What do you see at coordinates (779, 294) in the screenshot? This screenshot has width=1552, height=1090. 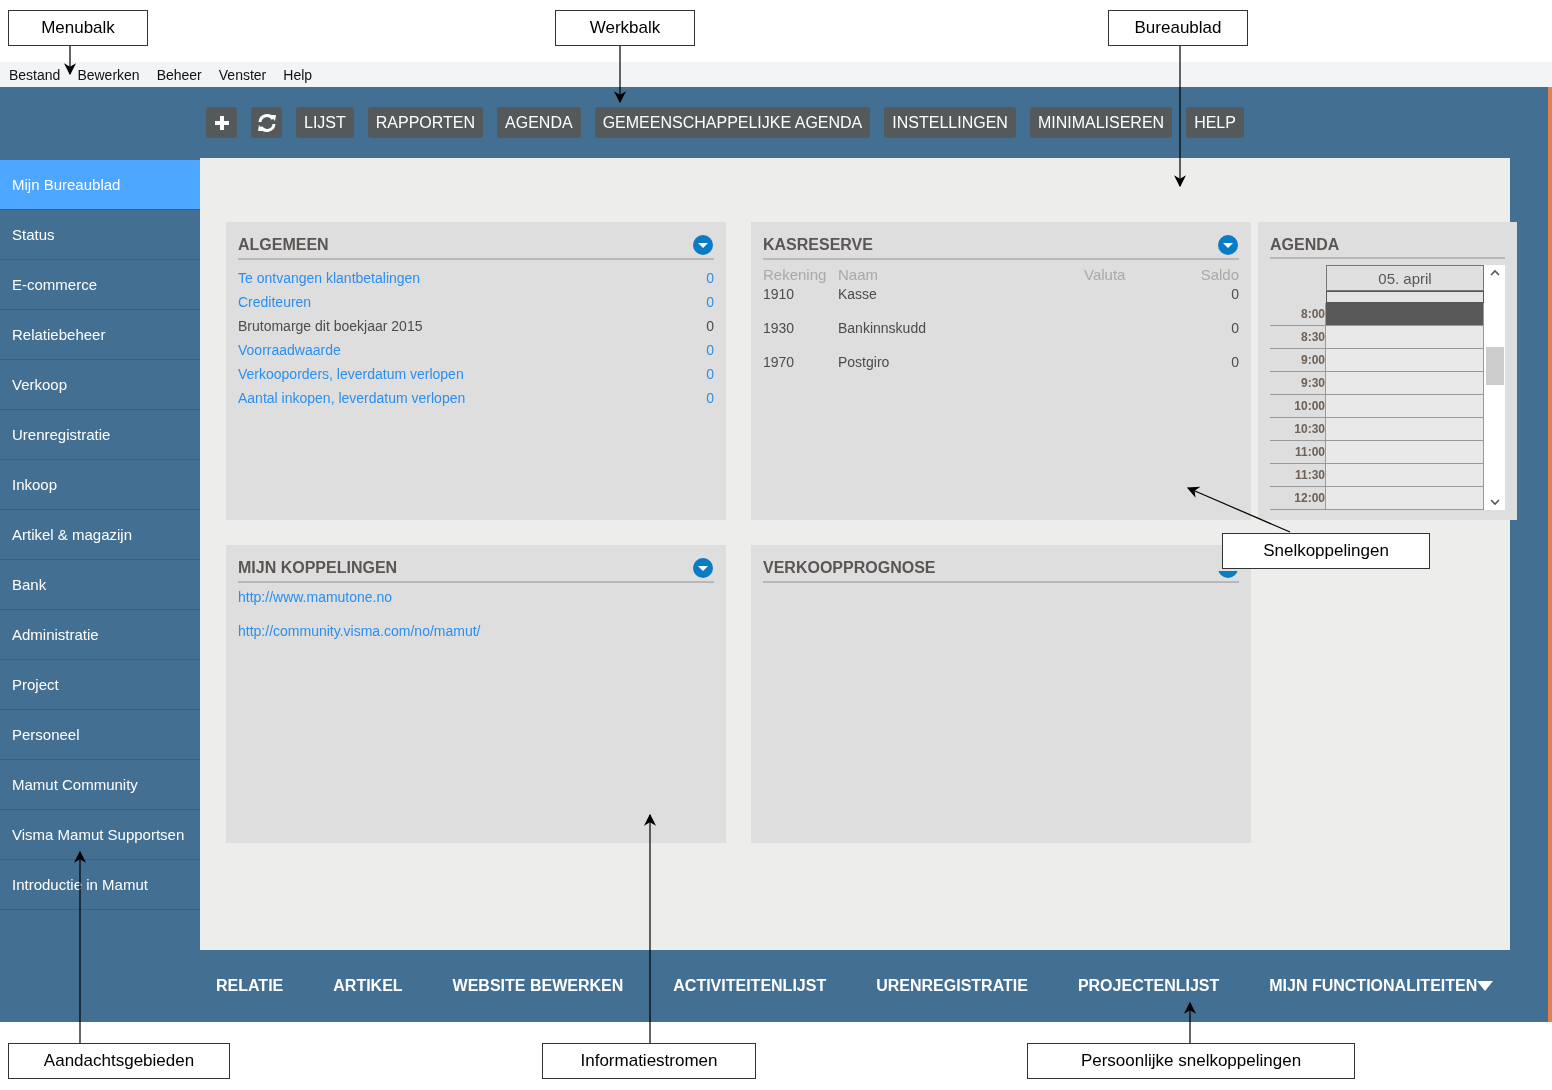 I see `table-cell-text: 1910` at bounding box center [779, 294].